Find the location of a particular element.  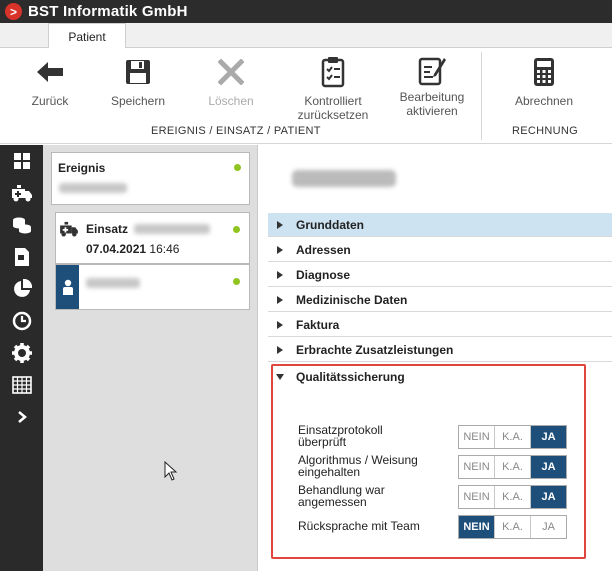

ribbon-group-label: EREIGNIS / EINSATZ / PATIENT is located at coordinates (236, 131).